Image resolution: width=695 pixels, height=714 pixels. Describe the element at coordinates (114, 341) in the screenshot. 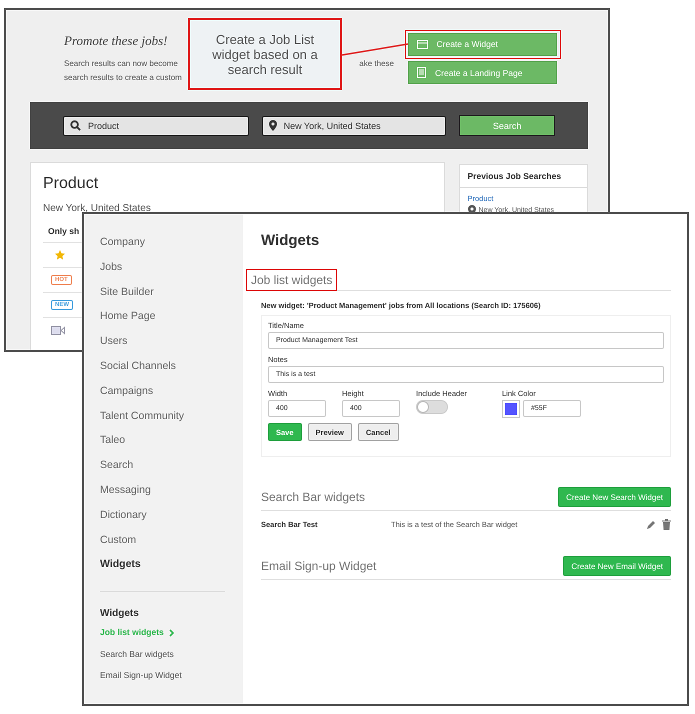

I see `sidebar-item: Users` at that location.